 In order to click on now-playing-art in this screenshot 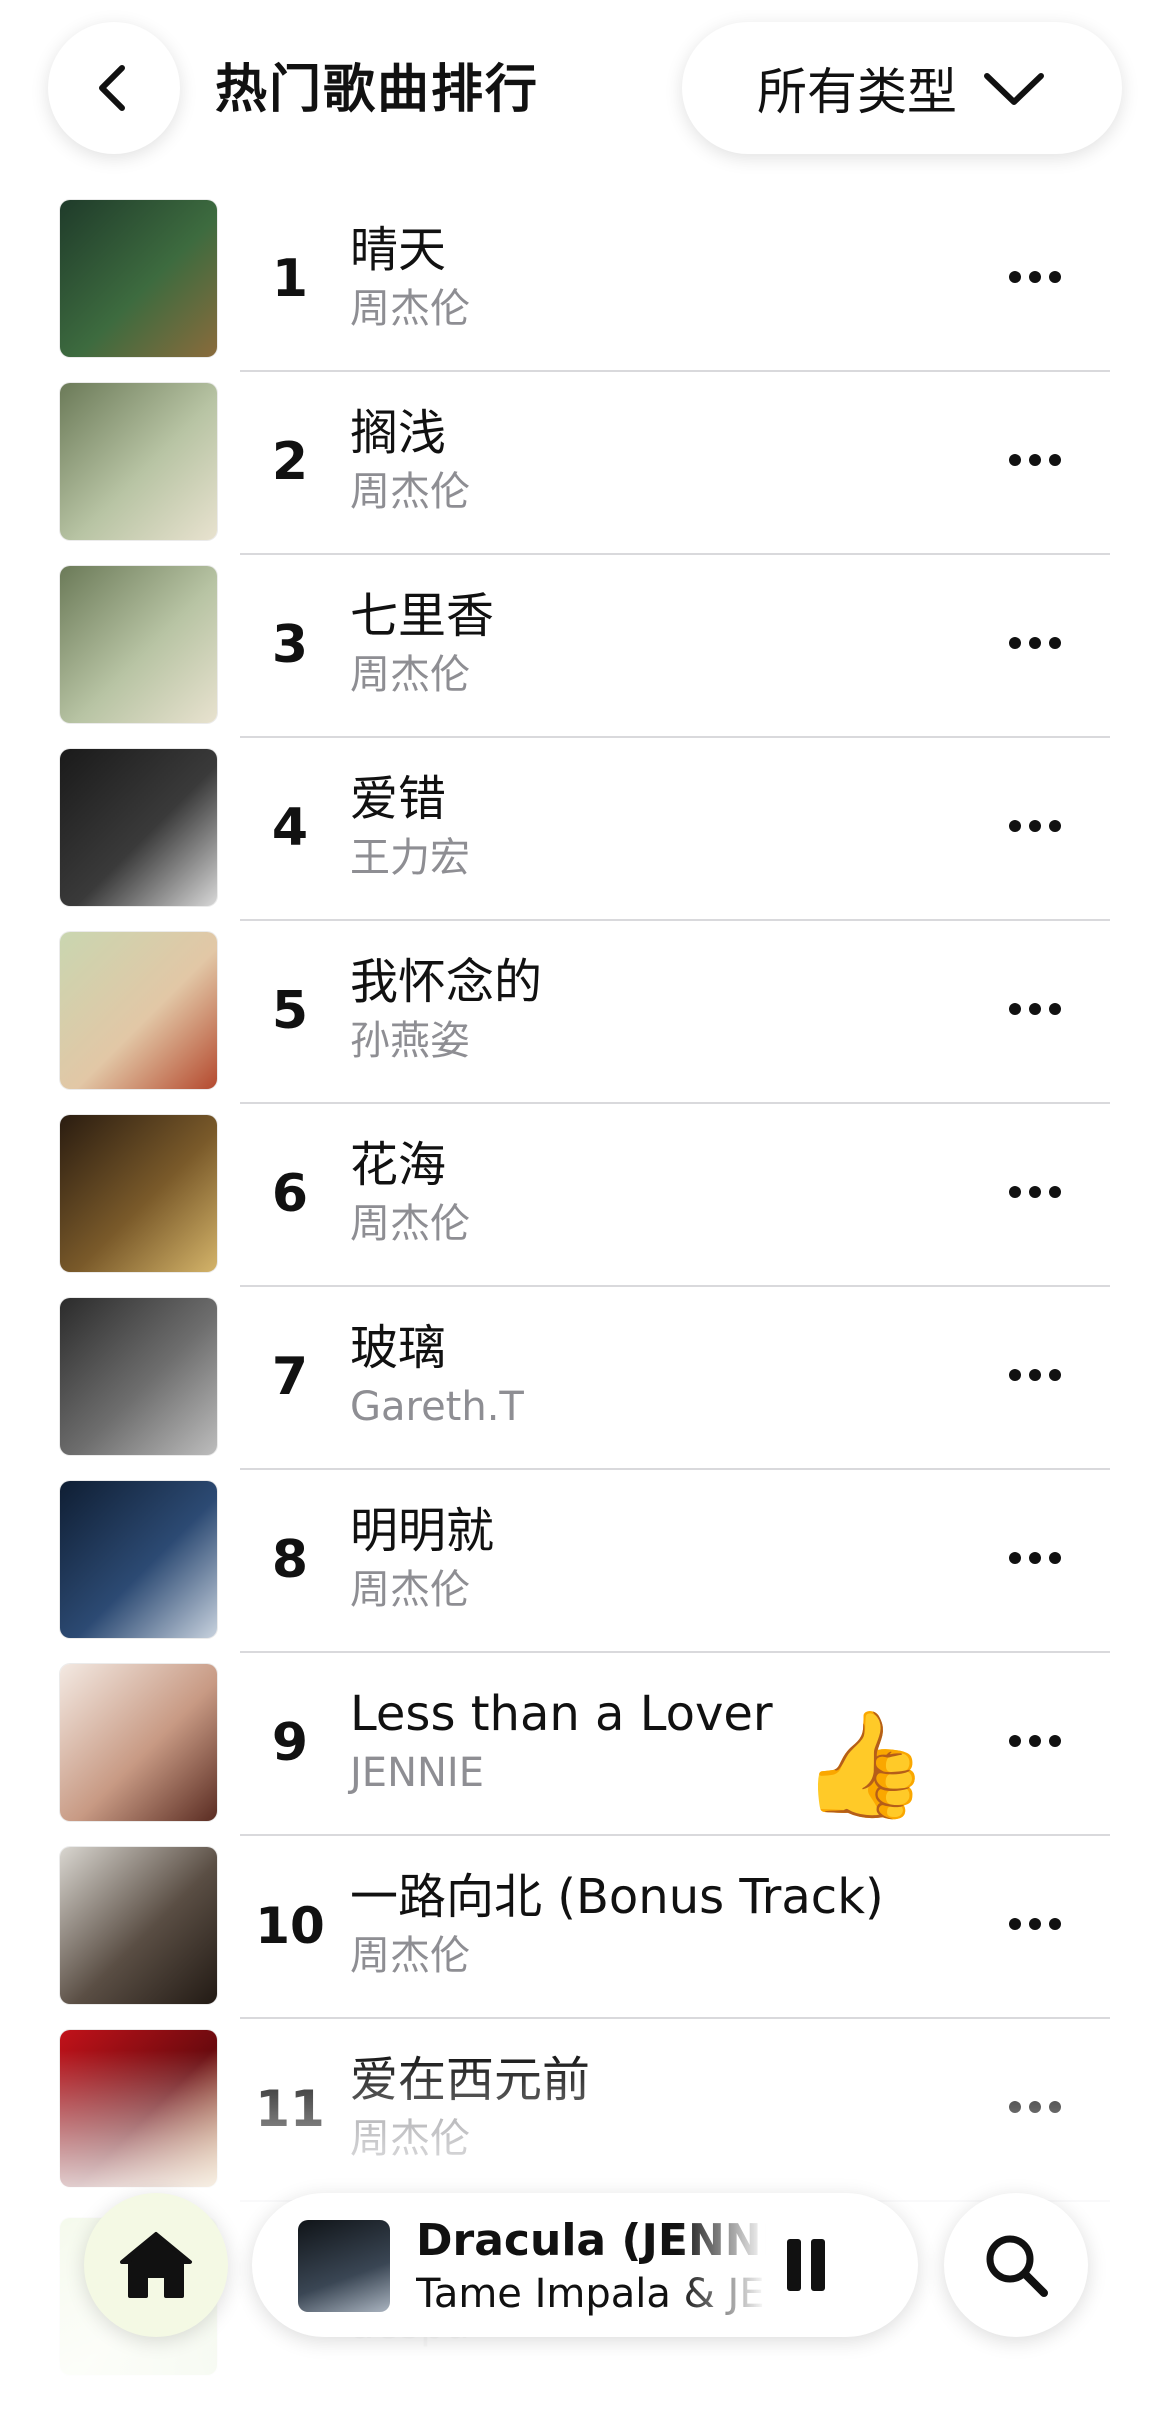, I will do `click(344, 2266)`.